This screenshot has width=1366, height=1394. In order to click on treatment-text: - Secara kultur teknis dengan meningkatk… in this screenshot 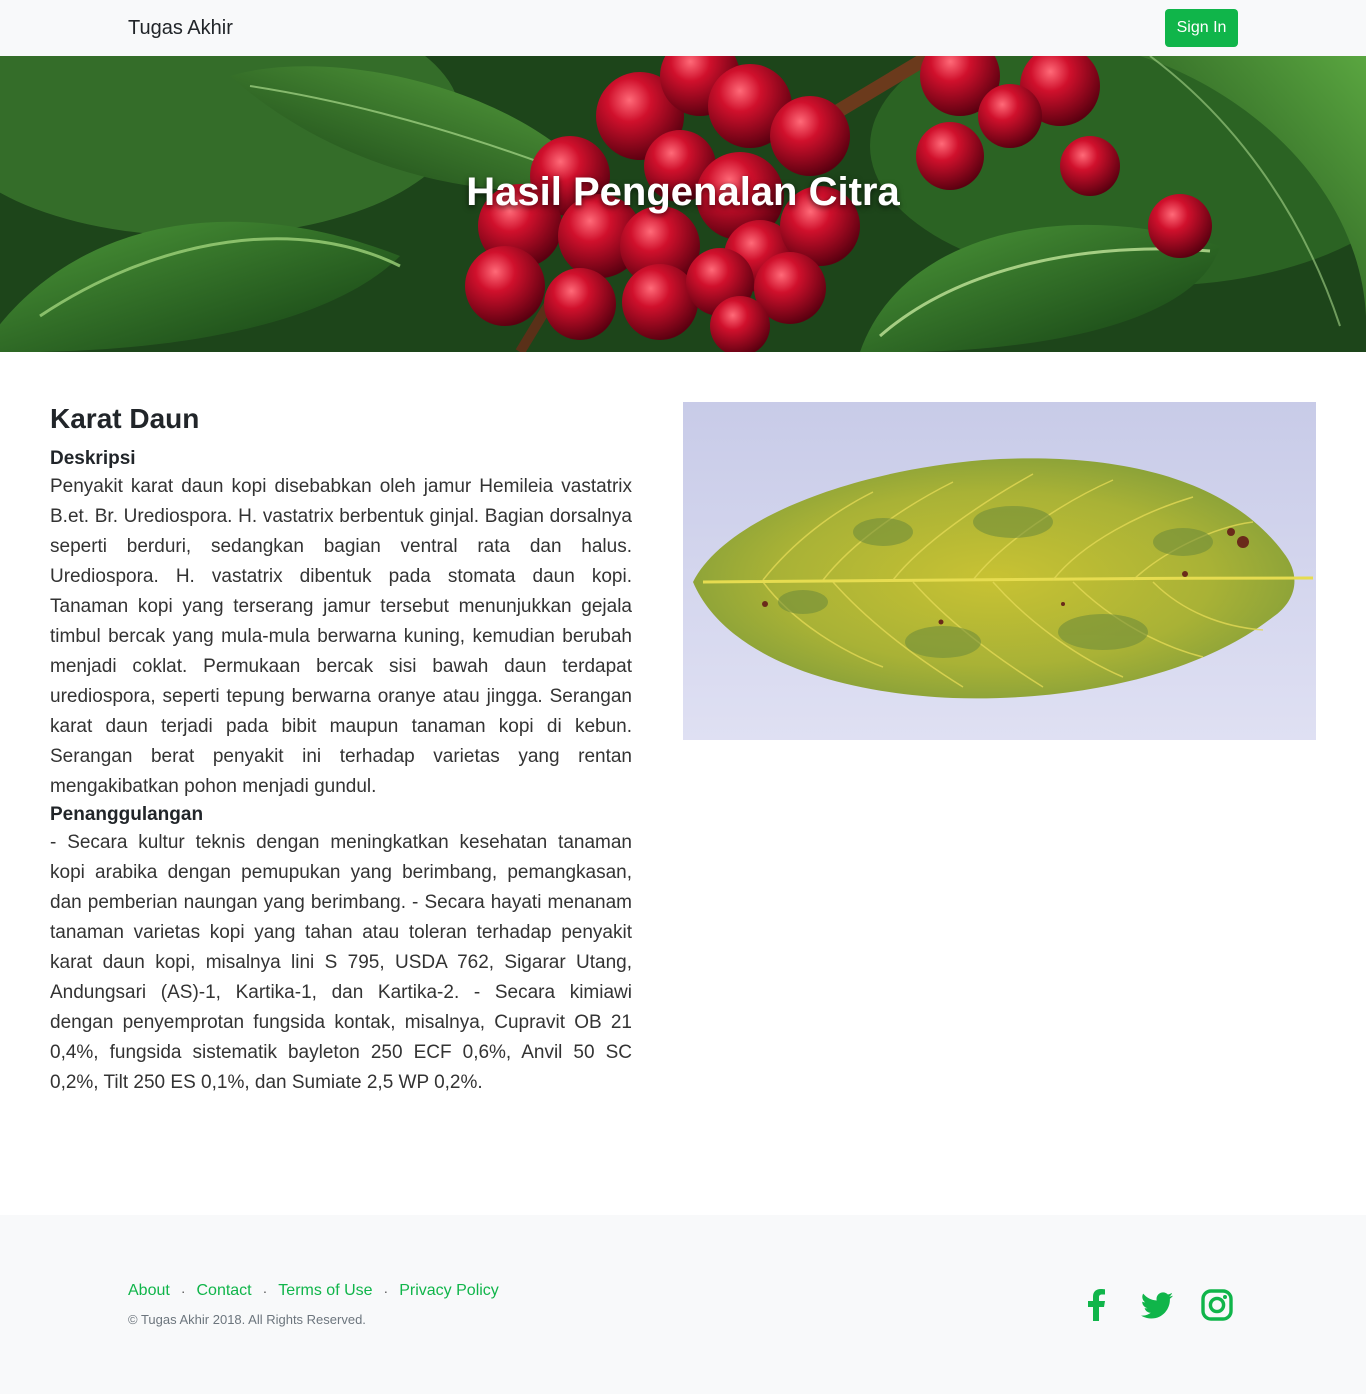, I will do `click(341, 962)`.